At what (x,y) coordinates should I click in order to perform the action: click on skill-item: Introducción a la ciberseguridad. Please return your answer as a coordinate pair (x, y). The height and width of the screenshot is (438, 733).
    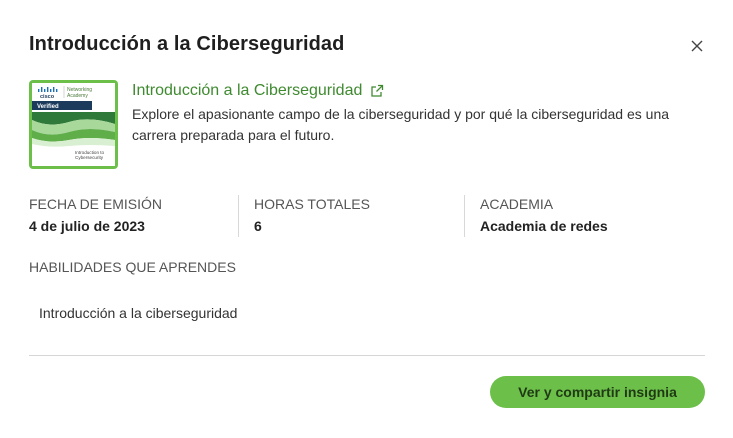
    Looking at the image, I should click on (138, 313).